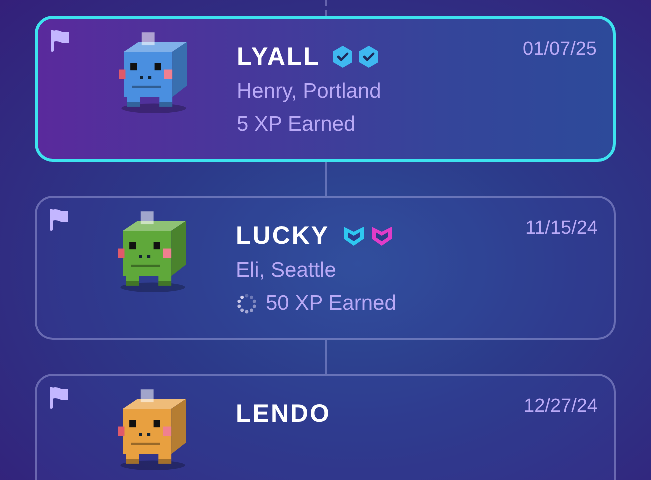 The image size is (651, 480). Describe the element at coordinates (561, 229) in the screenshot. I see `card-date: 11/15/24` at that location.